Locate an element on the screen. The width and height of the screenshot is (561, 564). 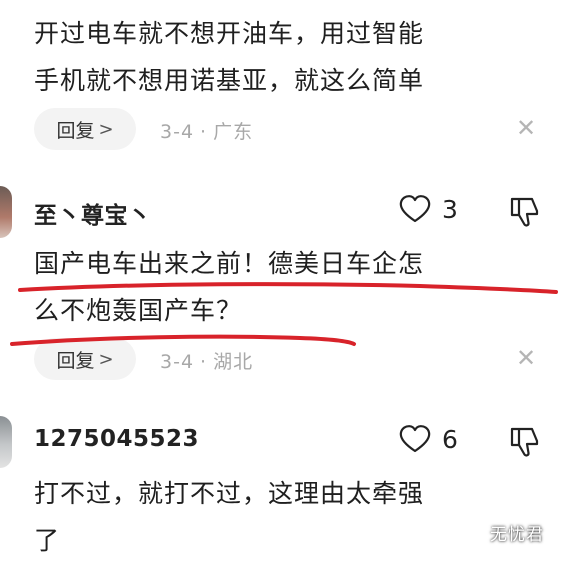
comment-meta: 3-4 · 湖北 is located at coordinates (206, 360).